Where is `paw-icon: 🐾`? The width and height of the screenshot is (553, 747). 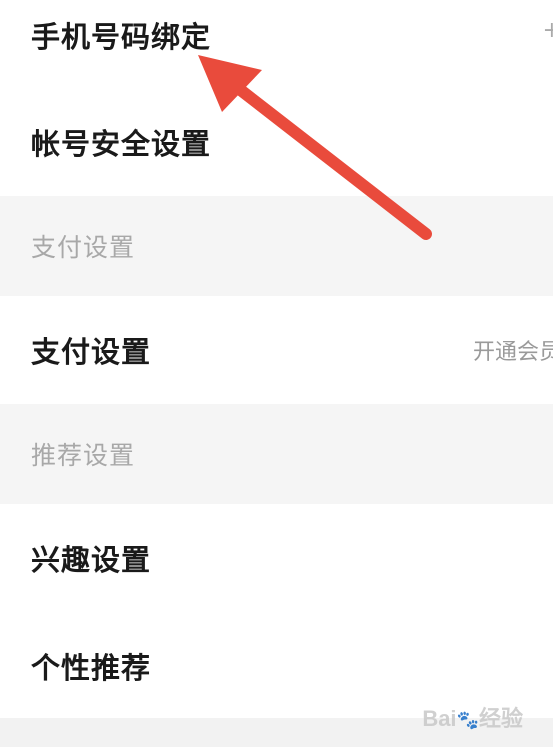
paw-icon: 🐾 is located at coordinates (467, 719).